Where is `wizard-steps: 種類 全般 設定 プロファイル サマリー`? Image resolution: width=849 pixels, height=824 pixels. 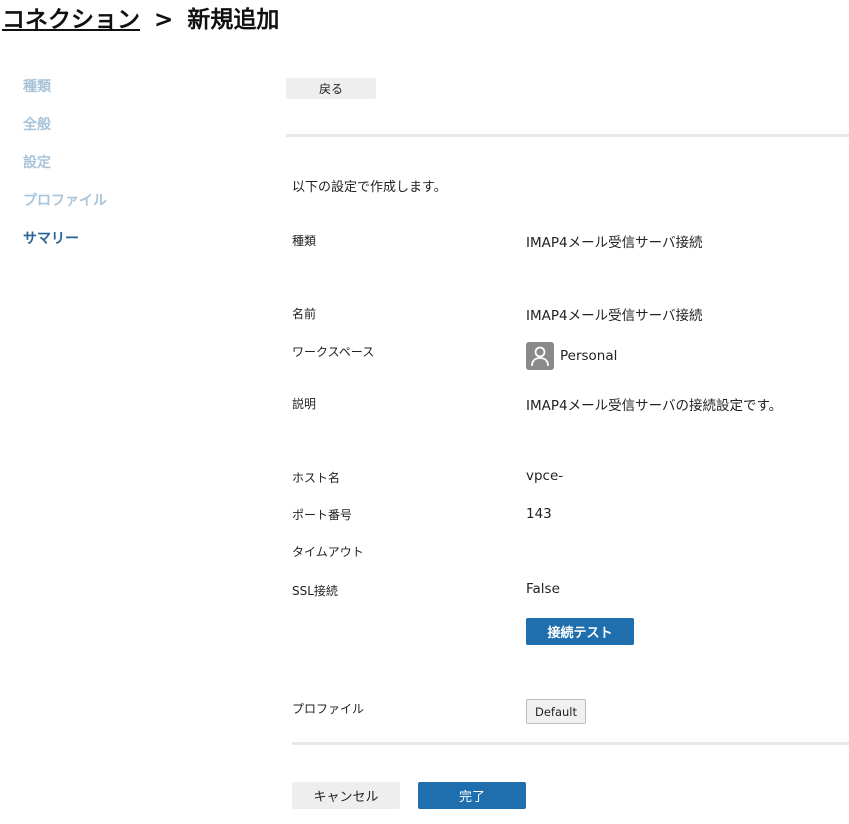 wizard-steps: 種類 全般 設定 プロファイル サマリー is located at coordinates (65, 173).